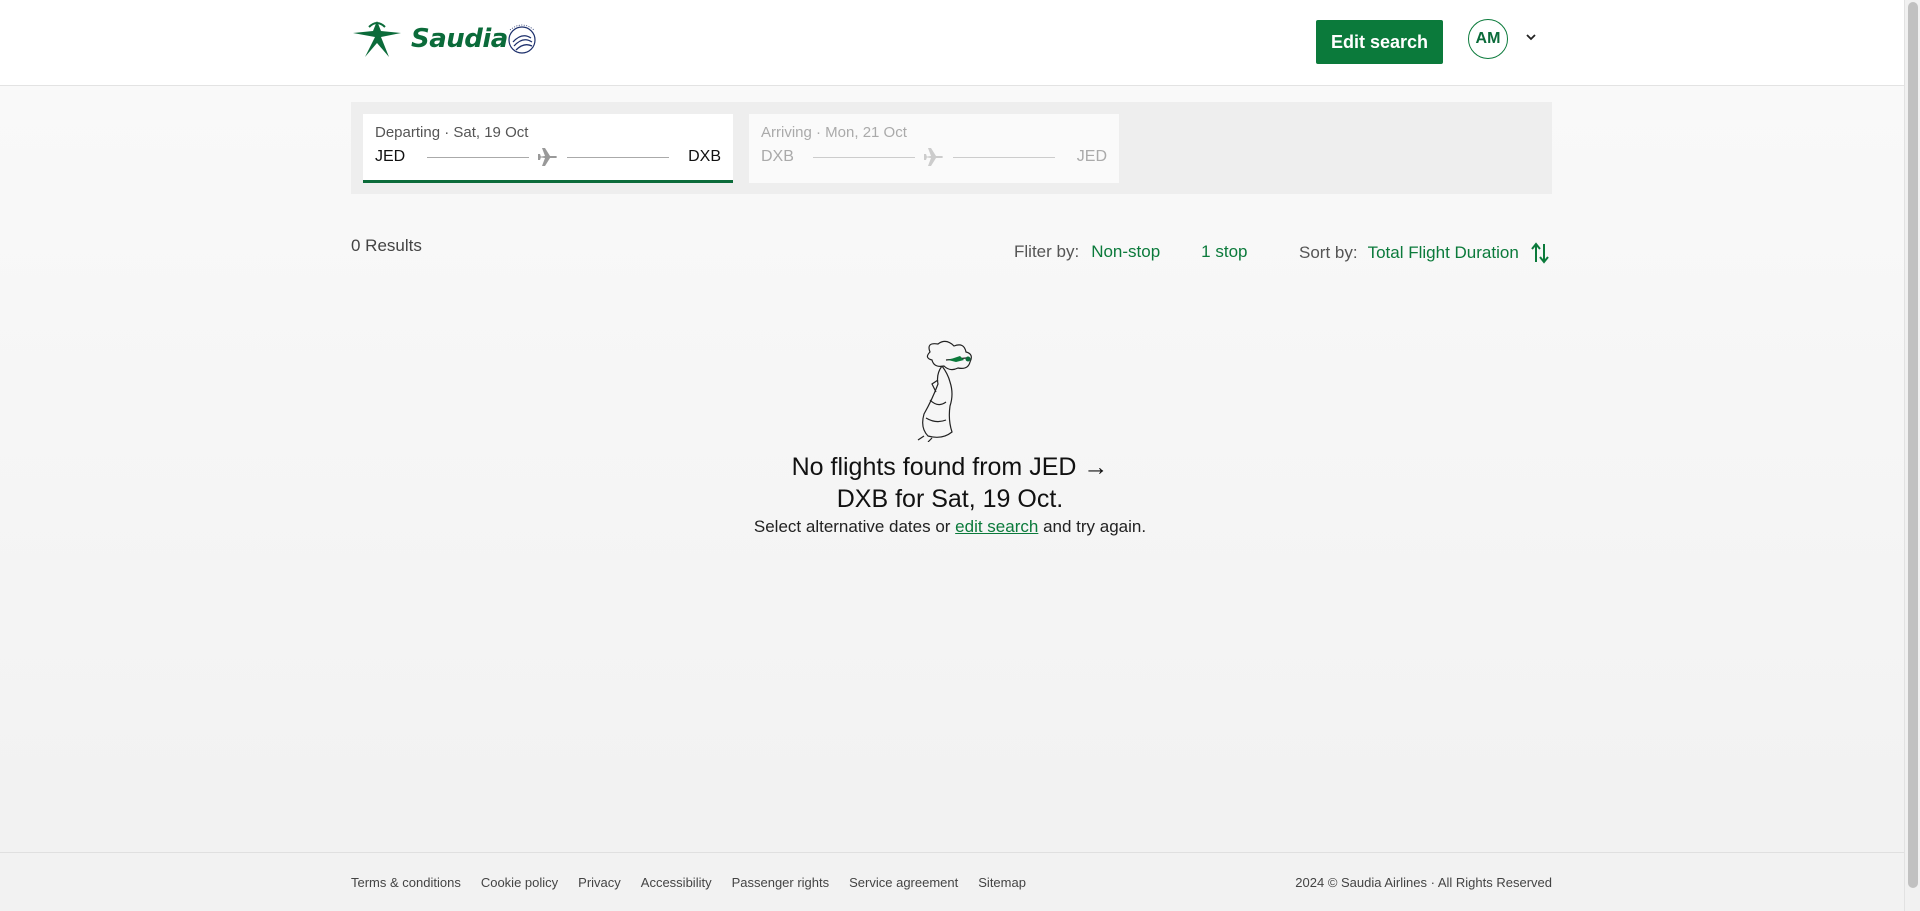 The height and width of the screenshot is (911, 1920). I want to click on saudia-logo-icon, so click(377, 39).